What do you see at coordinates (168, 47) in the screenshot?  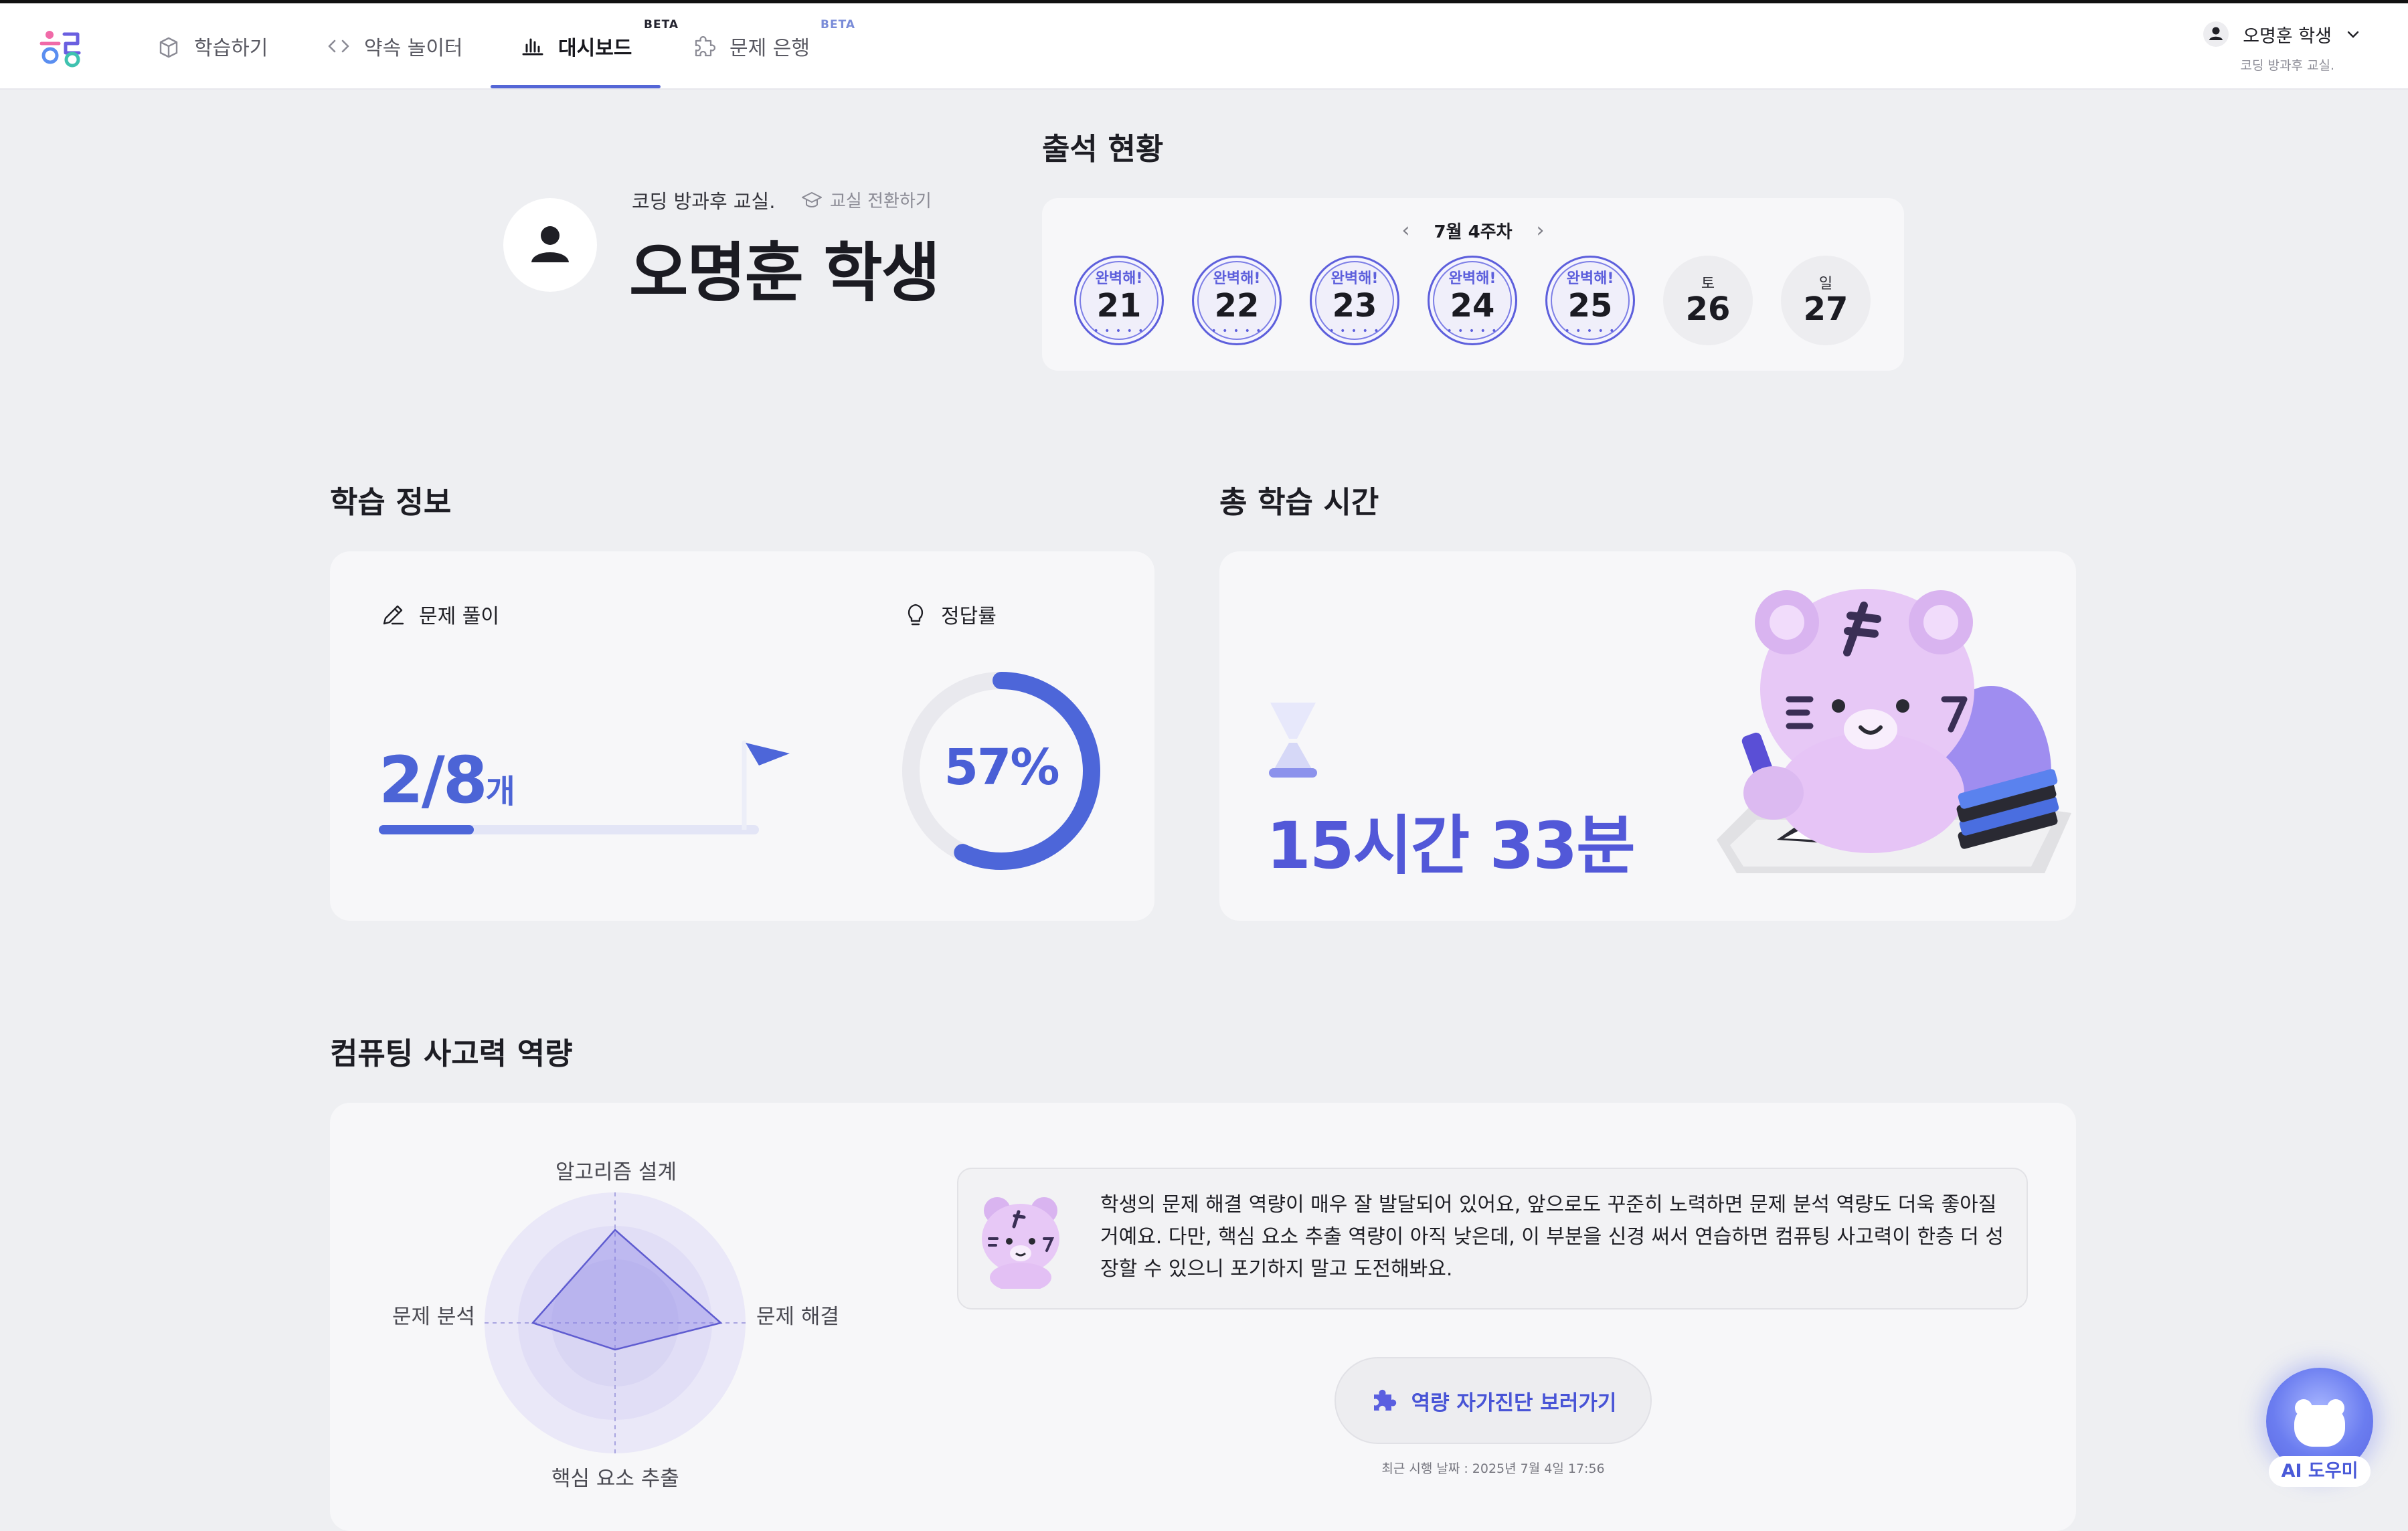 I see `study-icon` at bounding box center [168, 47].